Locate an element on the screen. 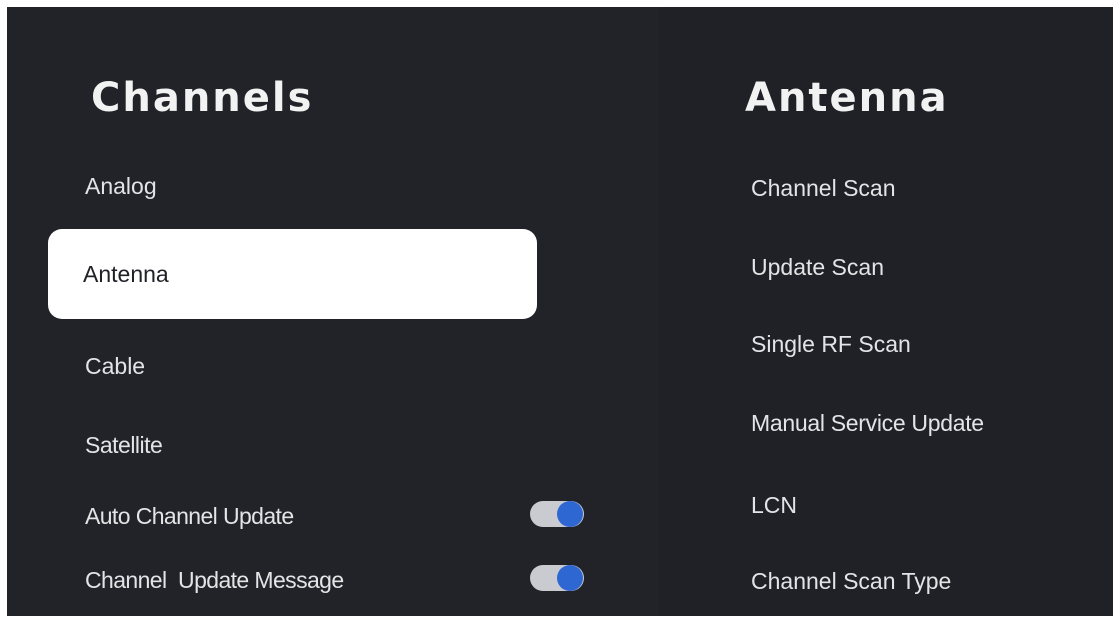 Image resolution: width=1120 pixels, height=623 pixels. menu-item-antenna-label: Antenna is located at coordinates (126, 273).